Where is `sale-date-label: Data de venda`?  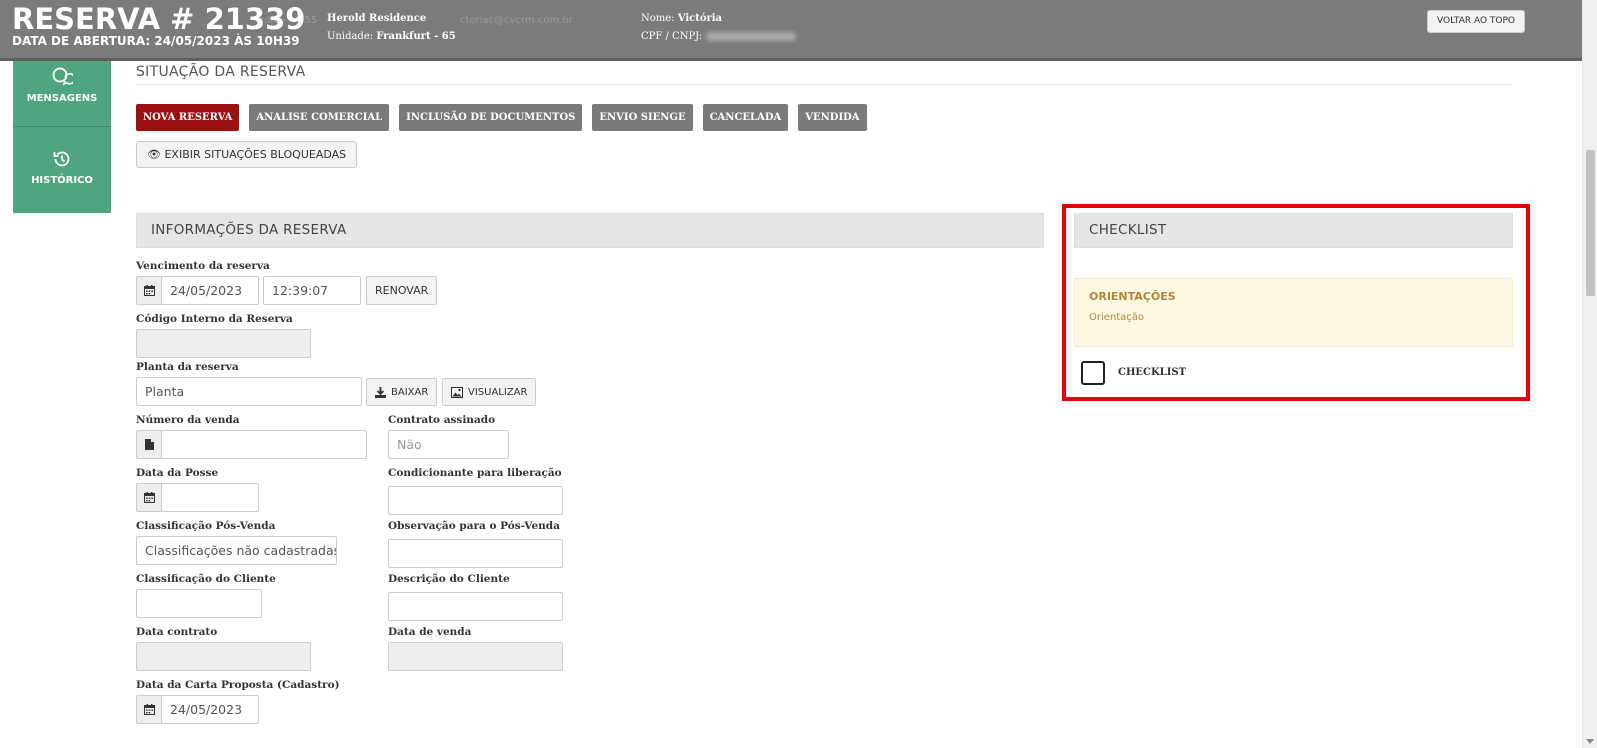
sale-date-label: Data de venda is located at coordinates (430, 632).